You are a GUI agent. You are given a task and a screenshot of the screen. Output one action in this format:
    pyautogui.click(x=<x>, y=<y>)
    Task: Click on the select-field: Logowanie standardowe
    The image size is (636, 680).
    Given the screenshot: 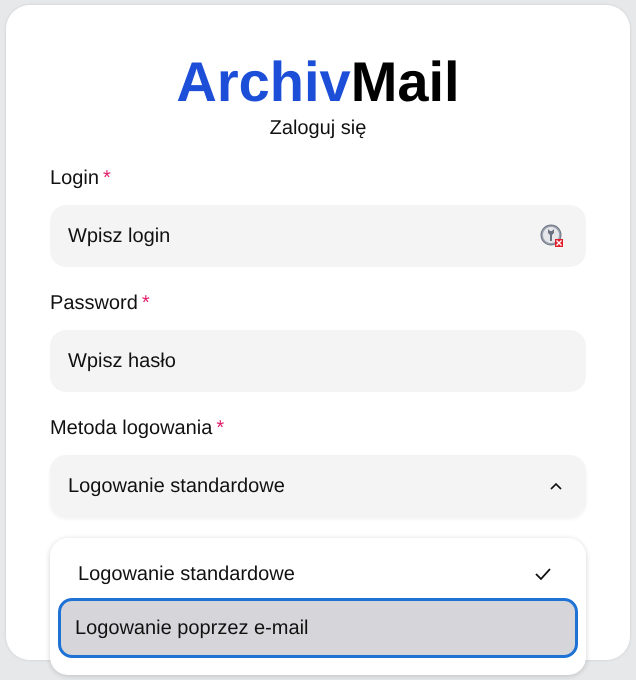 What is the action you would take?
    pyautogui.click(x=318, y=486)
    